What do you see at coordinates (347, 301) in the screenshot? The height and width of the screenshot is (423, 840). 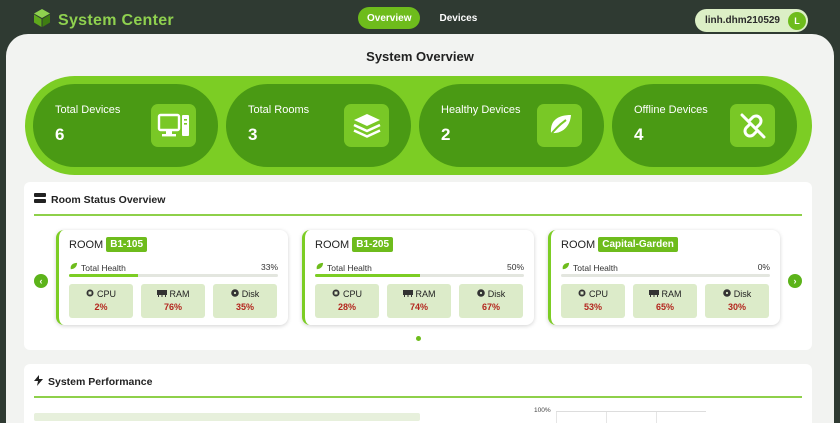 I see `metric-cpu: CPU 28%` at bounding box center [347, 301].